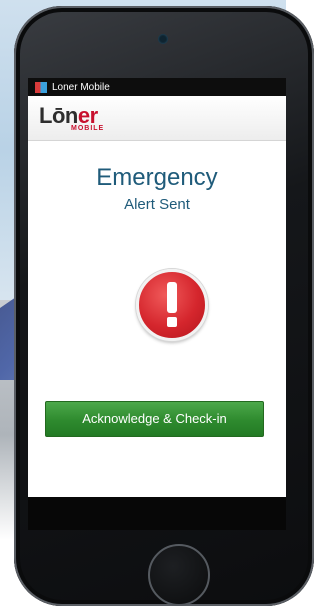 This screenshot has height=606, width=320. Describe the element at coordinates (154, 419) in the screenshot. I see `acknowledge-checkin-button: Acknowledge & Check-in` at that location.